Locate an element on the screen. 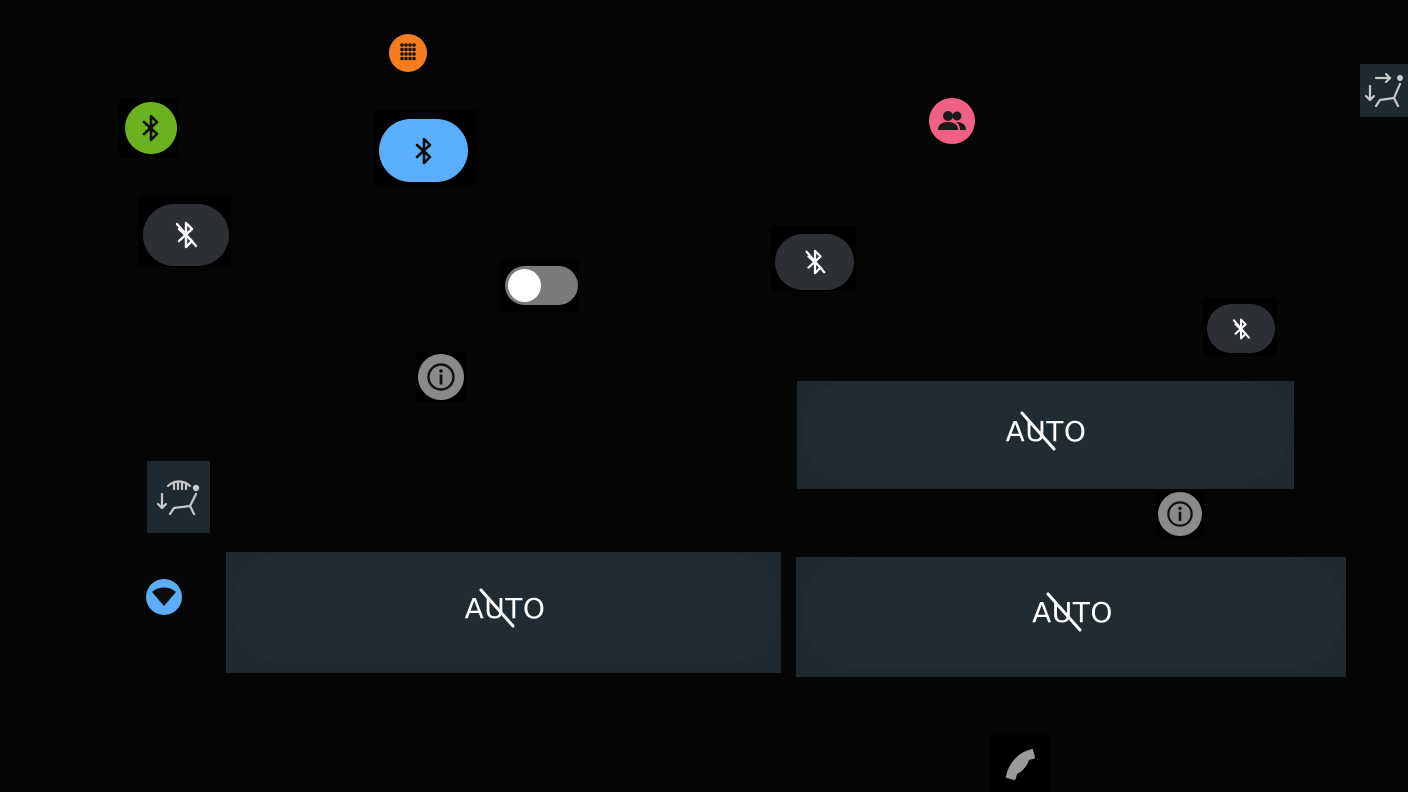  phone-icon is located at coordinates (1020, 764).